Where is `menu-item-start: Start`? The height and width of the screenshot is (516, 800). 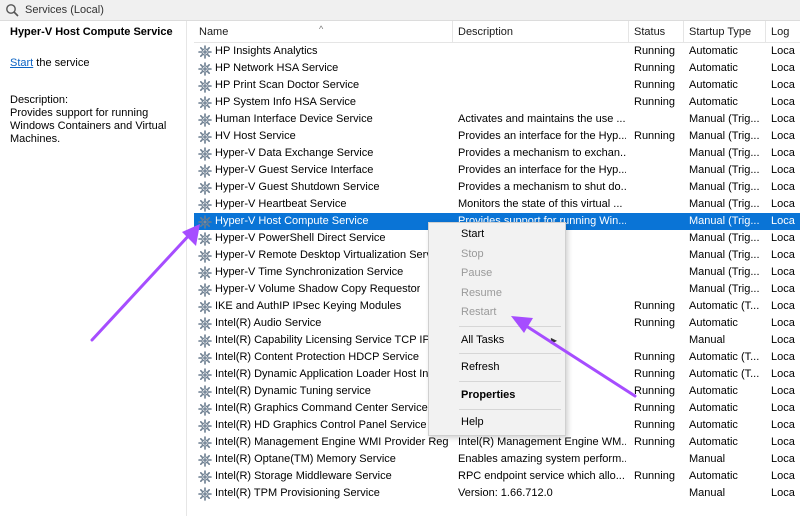 menu-item-start: Start is located at coordinates (497, 234).